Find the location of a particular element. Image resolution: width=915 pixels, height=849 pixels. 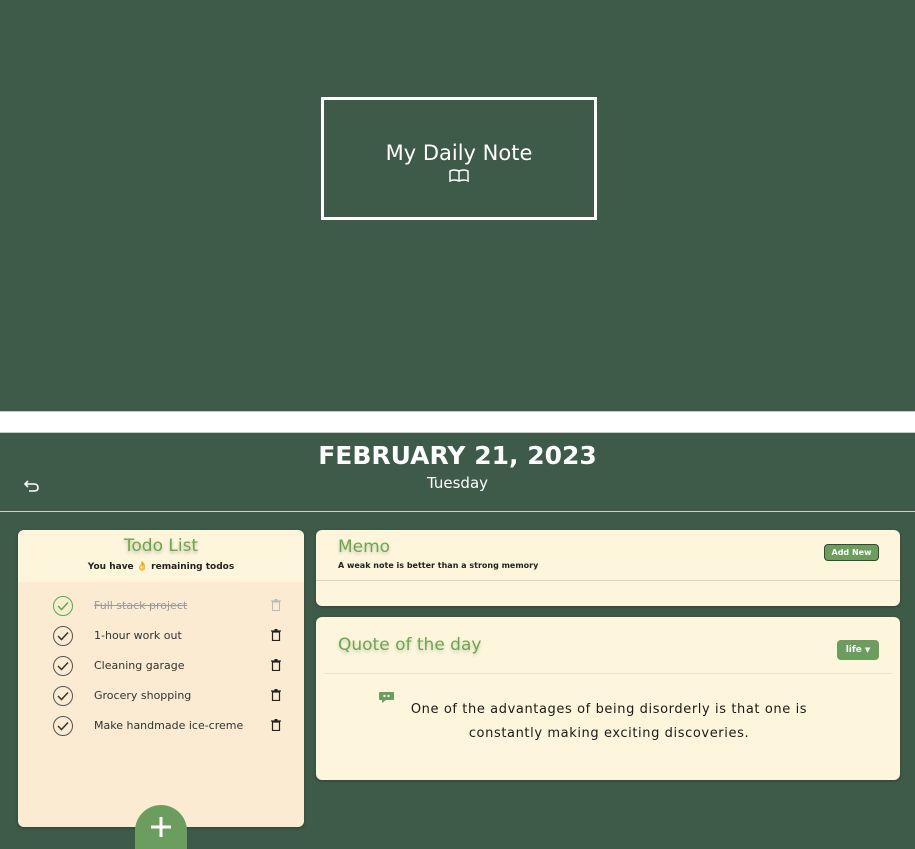

quote-divider is located at coordinates (608, 673).